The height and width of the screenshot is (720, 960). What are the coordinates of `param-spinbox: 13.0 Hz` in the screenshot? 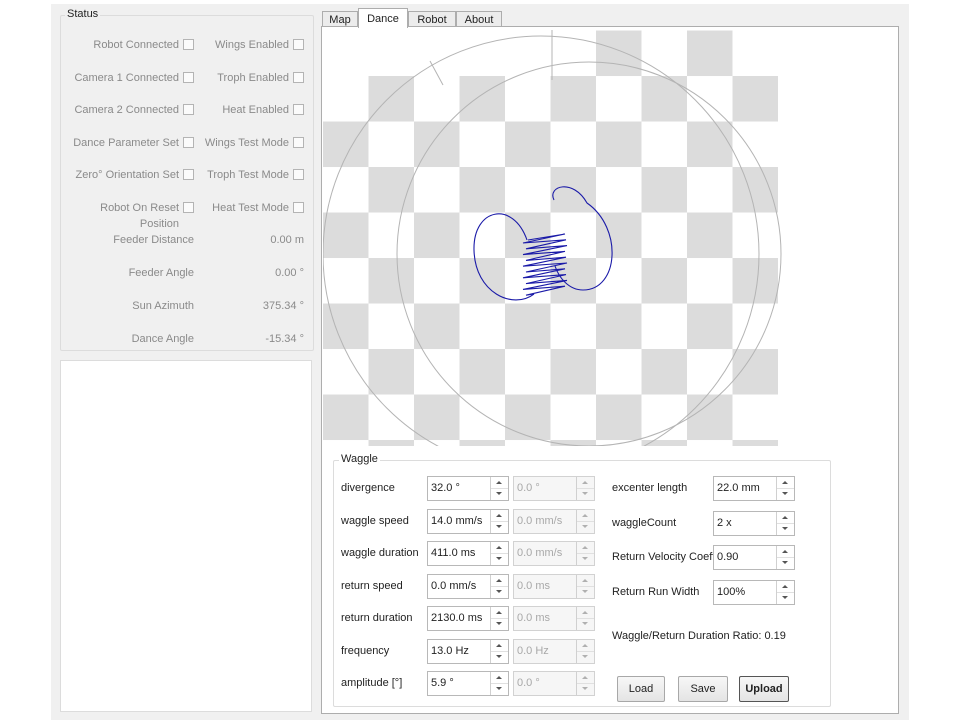 It's located at (468, 651).